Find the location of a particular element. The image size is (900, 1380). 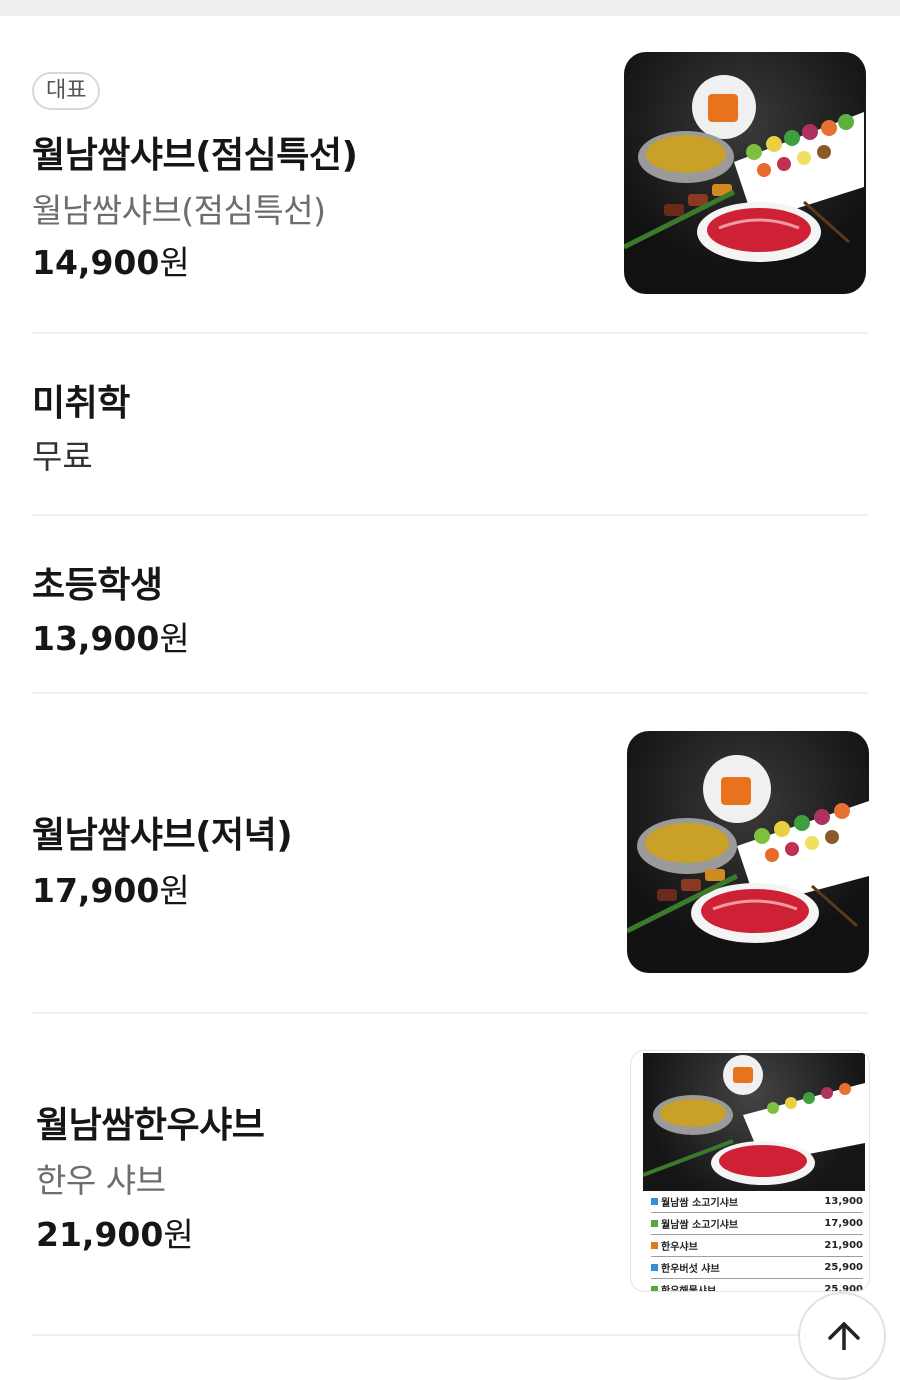

scroll-to-top-button is located at coordinates (842, 1336).